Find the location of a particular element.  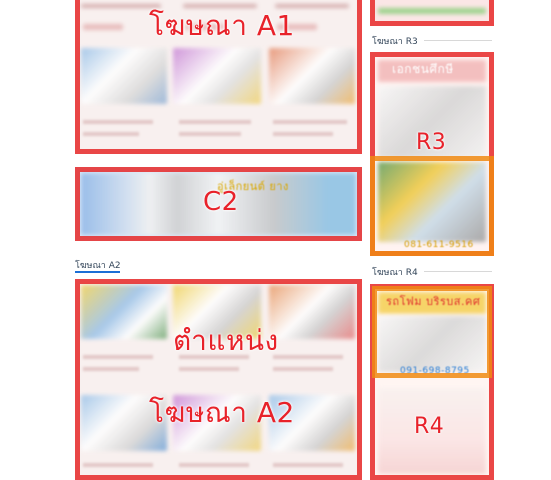

section-label-r3: โฆษณา R3 is located at coordinates (395, 41).